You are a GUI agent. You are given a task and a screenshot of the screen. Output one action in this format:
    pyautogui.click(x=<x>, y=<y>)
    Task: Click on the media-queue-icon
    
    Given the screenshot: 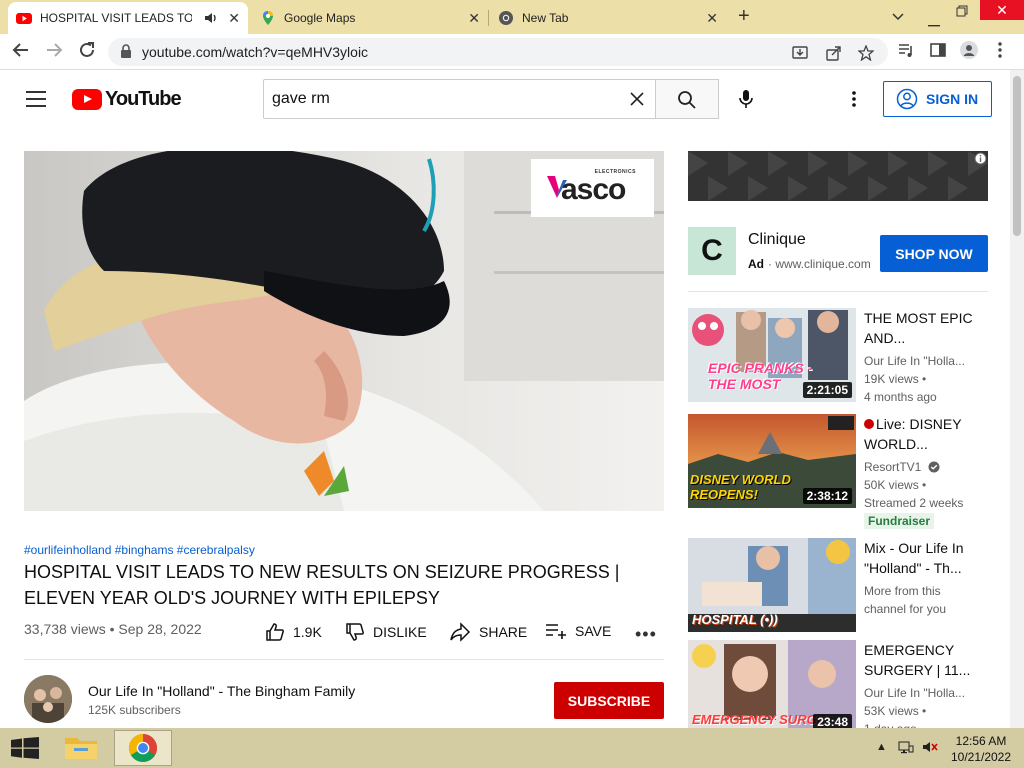 What is the action you would take?
    pyautogui.click(x=906, y=52)
    